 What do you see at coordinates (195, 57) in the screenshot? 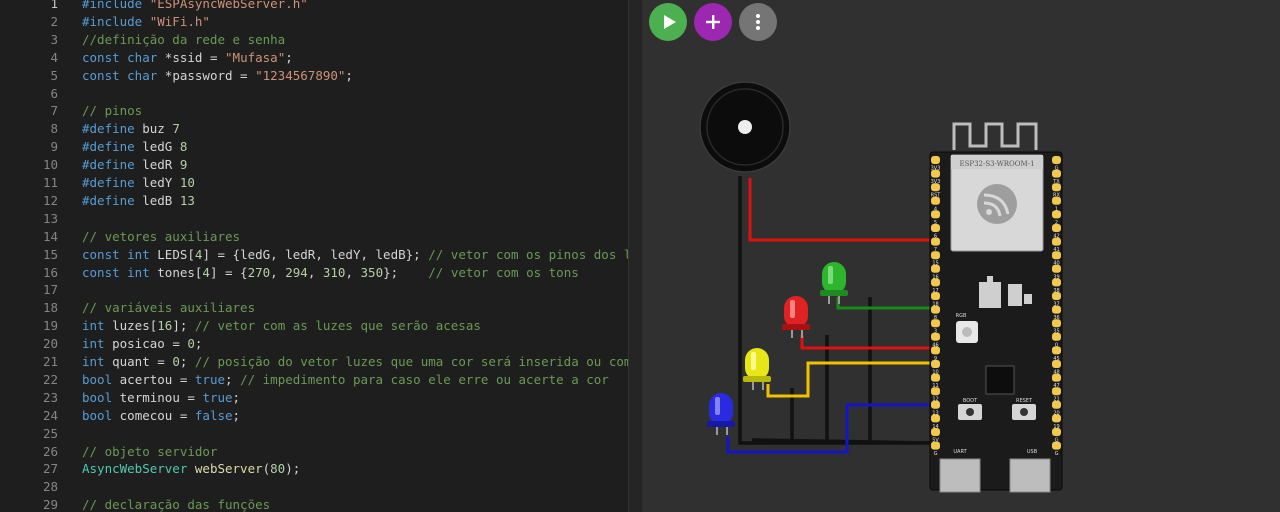
I see `code-token: *ssid =` at bounding box center [195, 57].